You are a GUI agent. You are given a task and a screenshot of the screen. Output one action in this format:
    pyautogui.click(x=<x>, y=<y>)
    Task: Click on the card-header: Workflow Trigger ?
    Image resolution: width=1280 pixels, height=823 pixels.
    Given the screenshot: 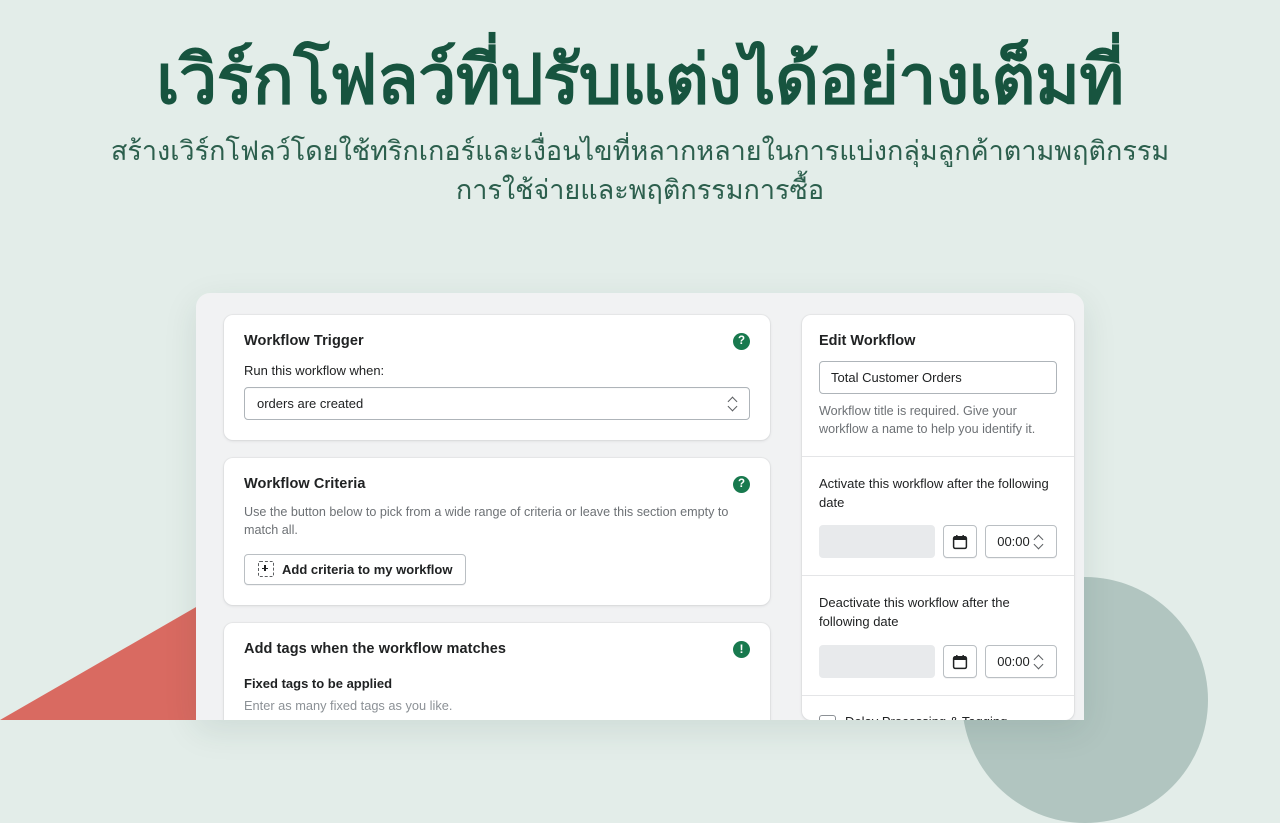 What is the action you would take?
    pyautogui.click(x=497, y=341)
    